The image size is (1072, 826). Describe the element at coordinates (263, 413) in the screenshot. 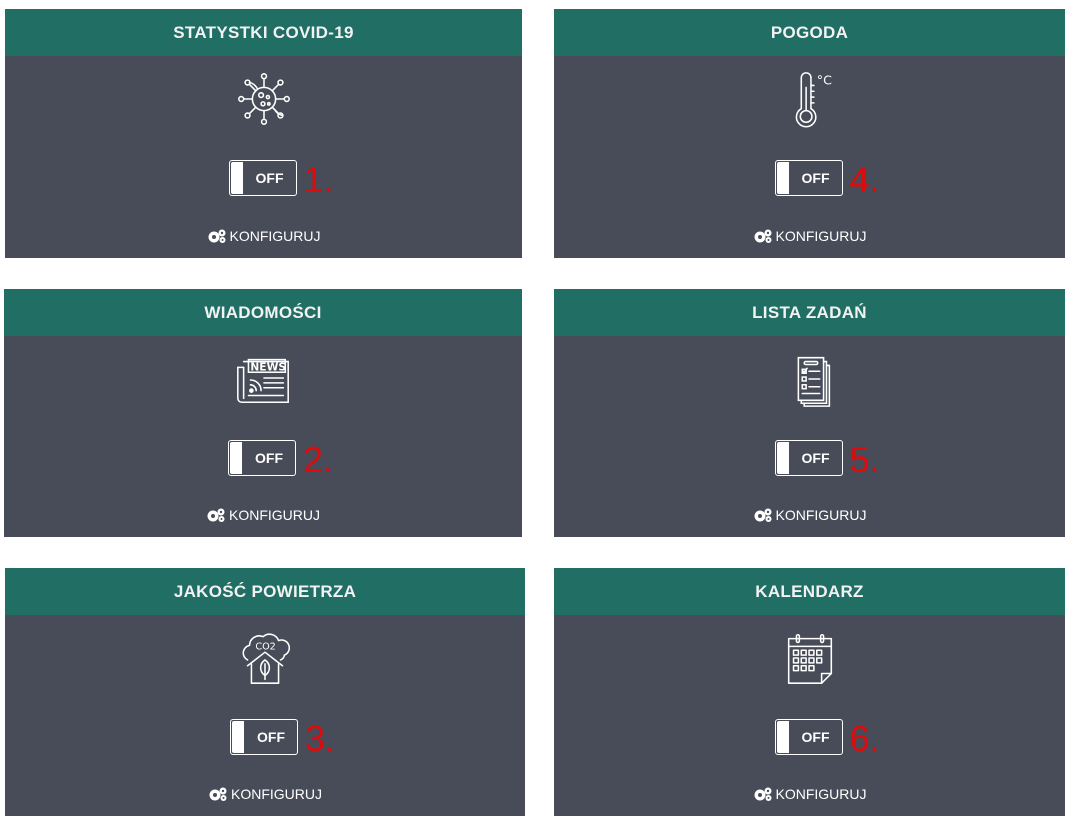

I see `widget-card-news: WIADOMOŚCI NEWS OFF 2. KONFIGURUJ` at that location.